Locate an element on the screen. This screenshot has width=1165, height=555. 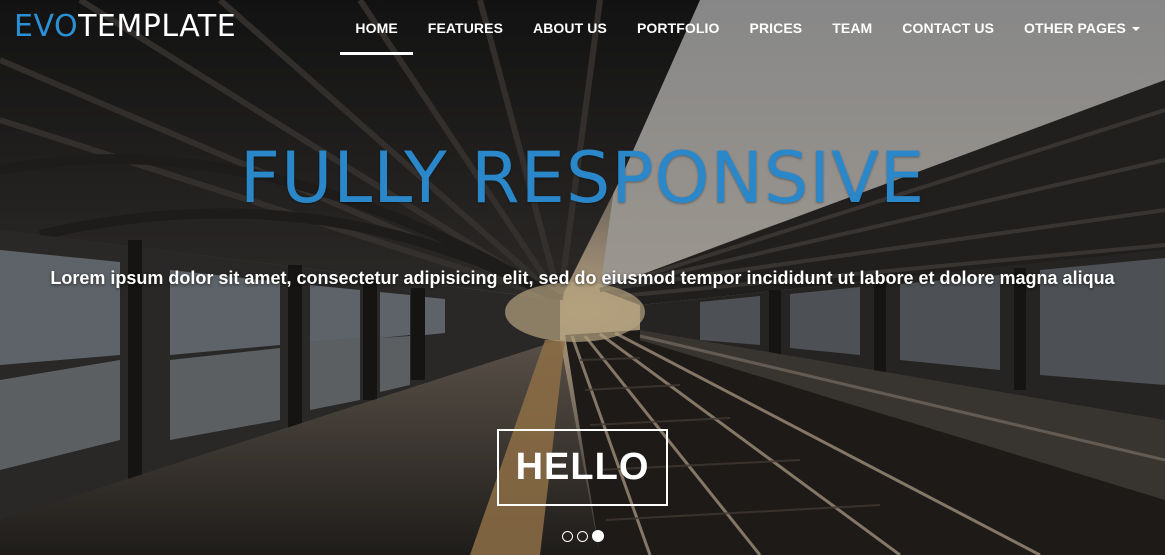
nav-item-team: TEAM is located at coordinates (852, 28).